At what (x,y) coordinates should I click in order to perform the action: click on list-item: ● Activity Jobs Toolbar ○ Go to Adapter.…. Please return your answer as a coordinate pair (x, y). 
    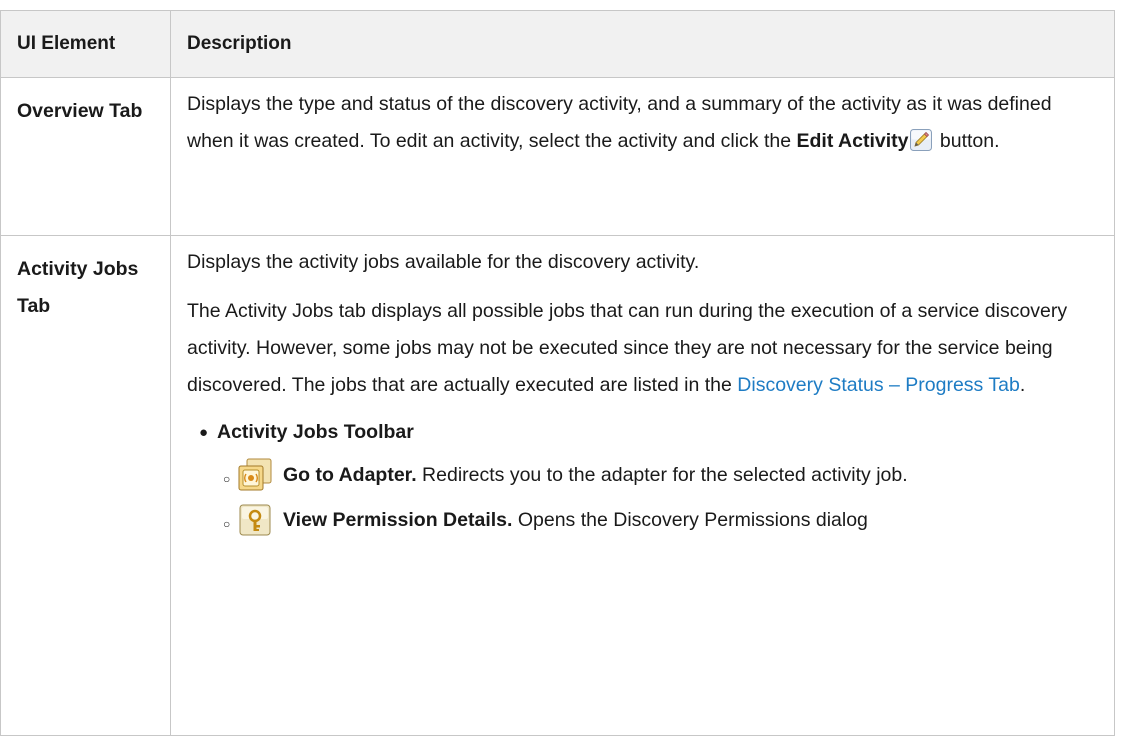
    Looking at the image, I should click on (649, 476).